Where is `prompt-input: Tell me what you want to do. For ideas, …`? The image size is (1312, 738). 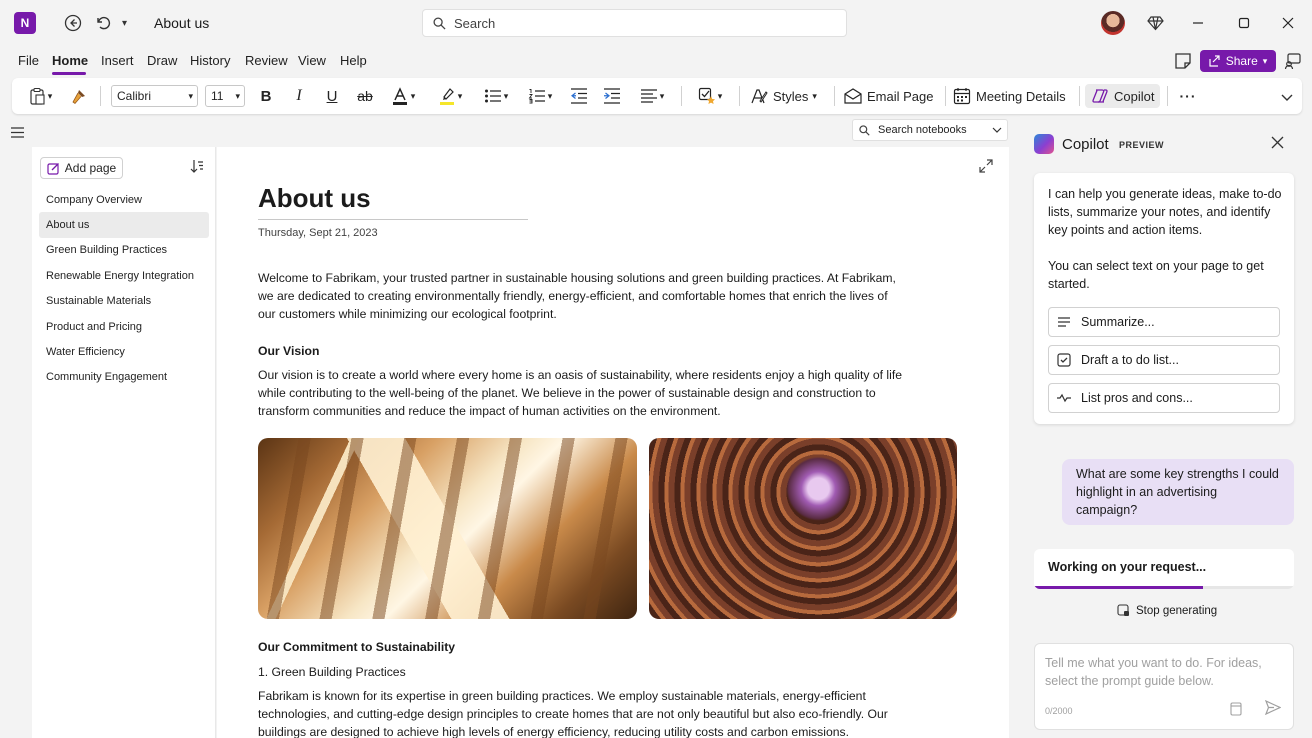 prompt-input: Tell me what you want to do. For ideas, … is located at coordinates (1164, 686).